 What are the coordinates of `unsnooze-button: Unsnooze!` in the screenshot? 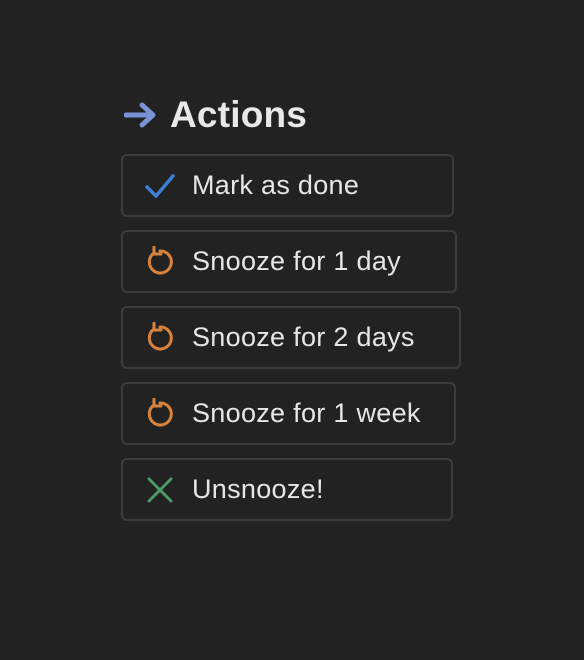 It's located at (287, 489).